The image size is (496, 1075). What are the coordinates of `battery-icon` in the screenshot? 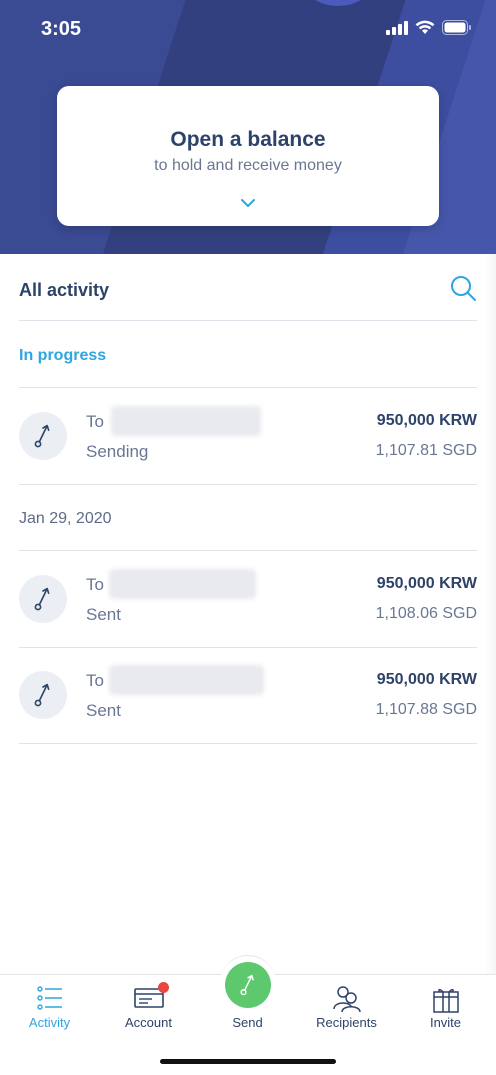 It's located at (456, 27).